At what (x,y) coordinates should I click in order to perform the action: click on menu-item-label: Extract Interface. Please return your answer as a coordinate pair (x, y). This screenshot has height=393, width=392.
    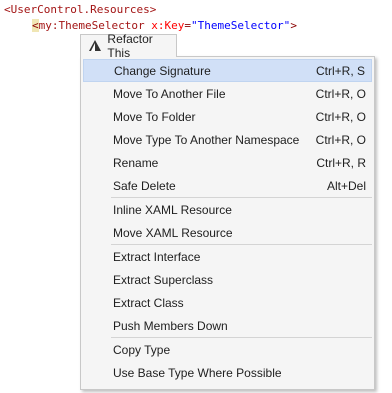
    Looking at the image, I should click on (157, 256).